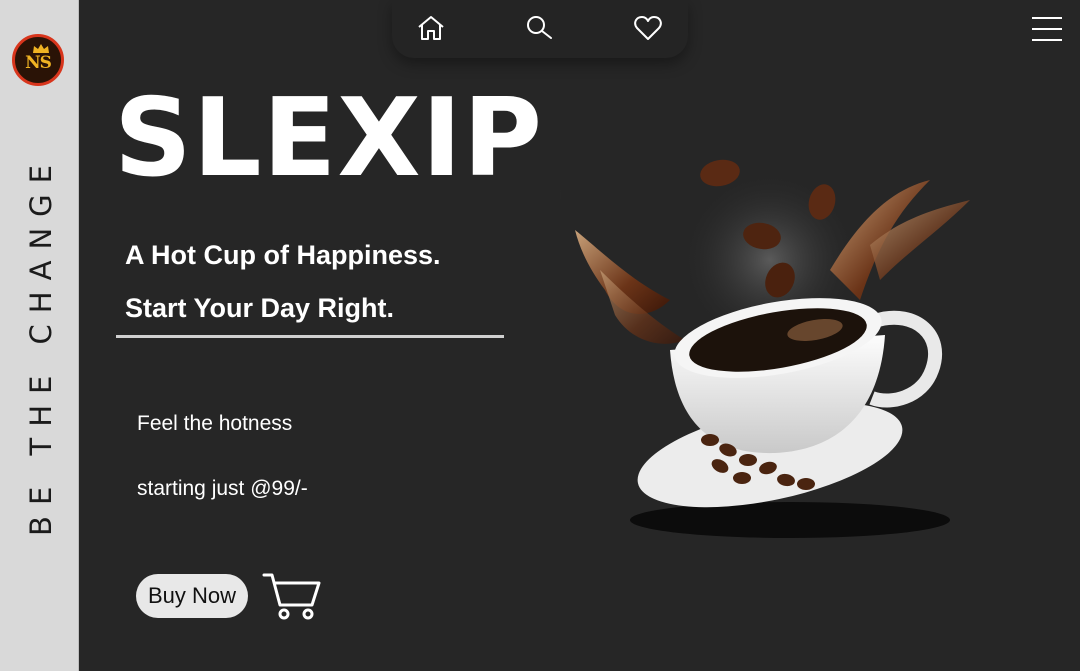 This screenshot has width=1080, height=671. I want to click on body-text-hotness: Feel the hotness, so click(215, 423).